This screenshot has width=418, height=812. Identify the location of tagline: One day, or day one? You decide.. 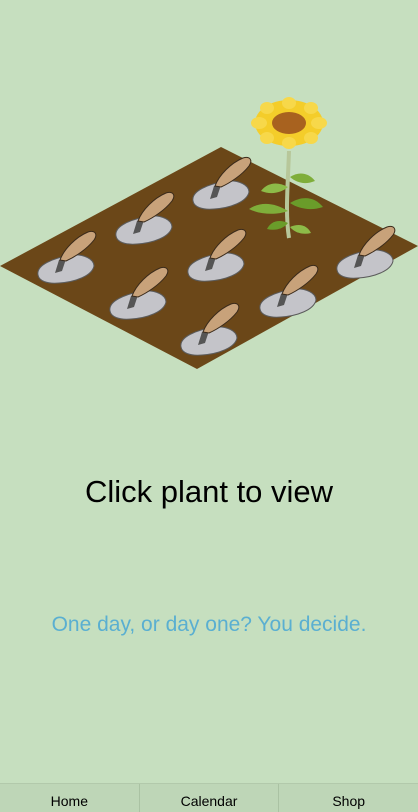
(209, 624).